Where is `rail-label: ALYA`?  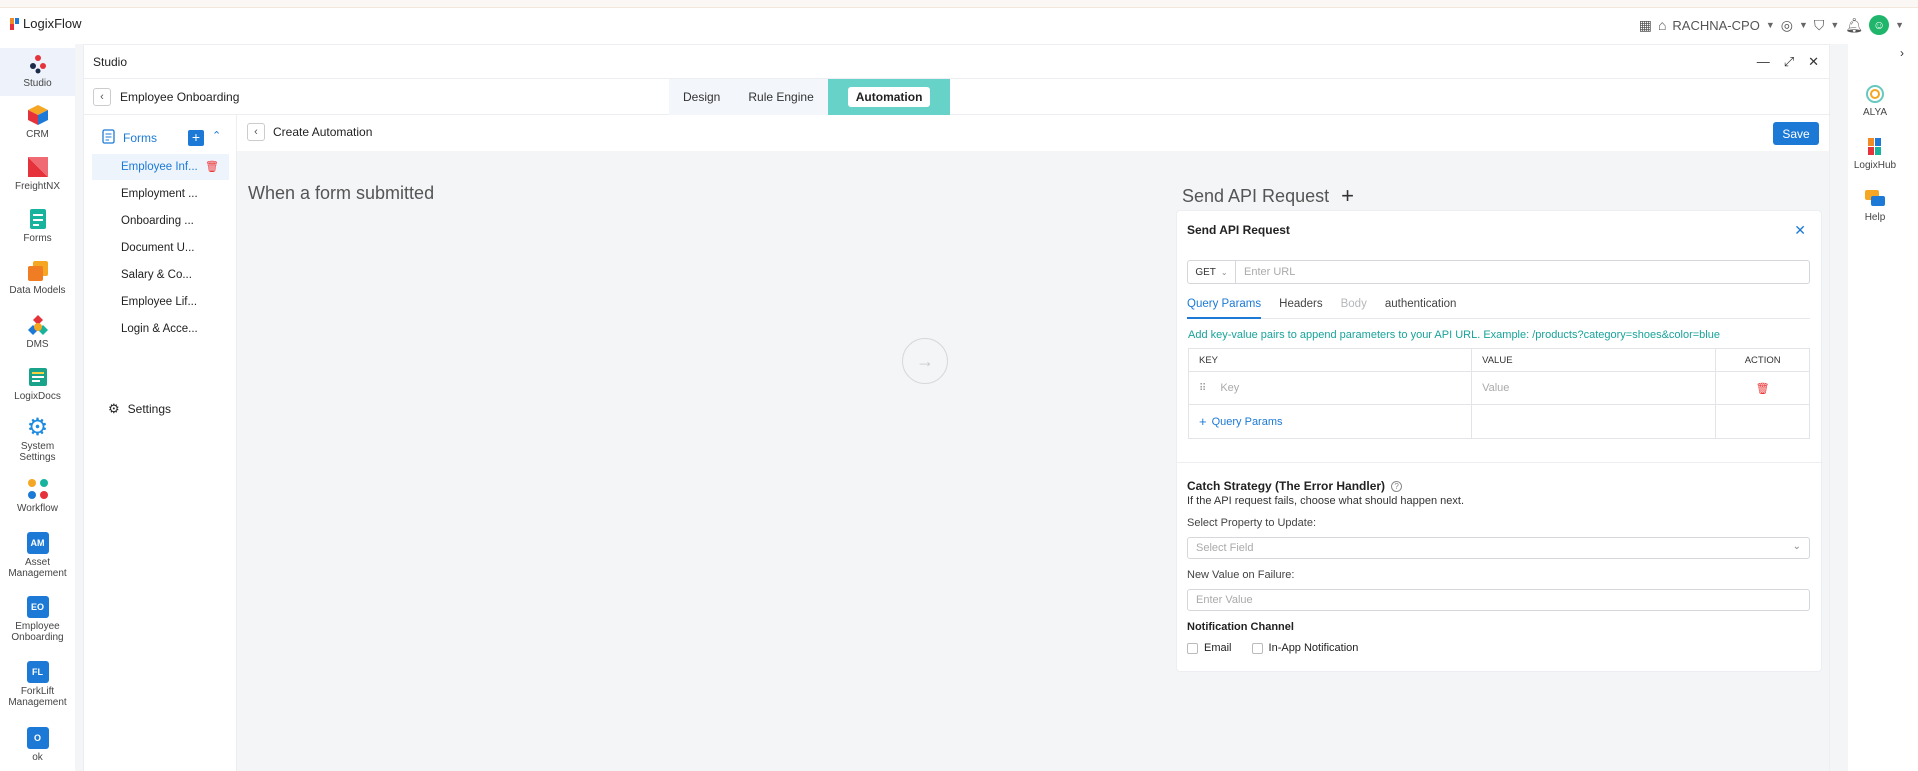 rail-label: ALYA is located at coordinates (1875, 112).